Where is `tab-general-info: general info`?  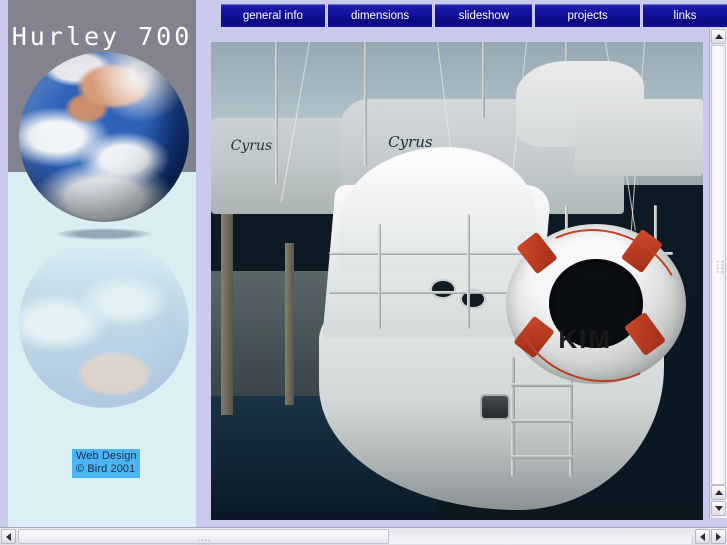 tab-general-info: general info is located at coordinates (273, 15).